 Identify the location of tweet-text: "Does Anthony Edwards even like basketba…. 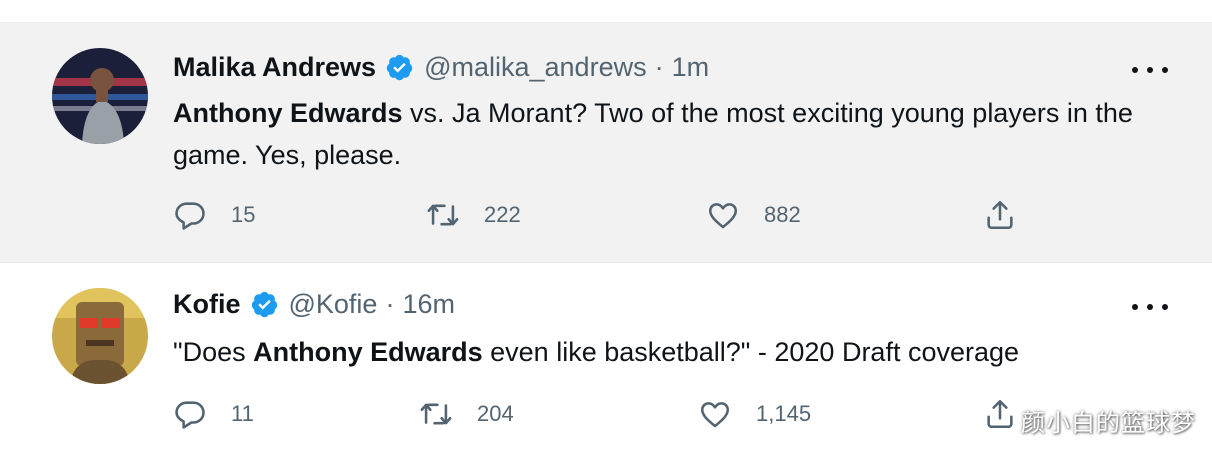
(678, 352).